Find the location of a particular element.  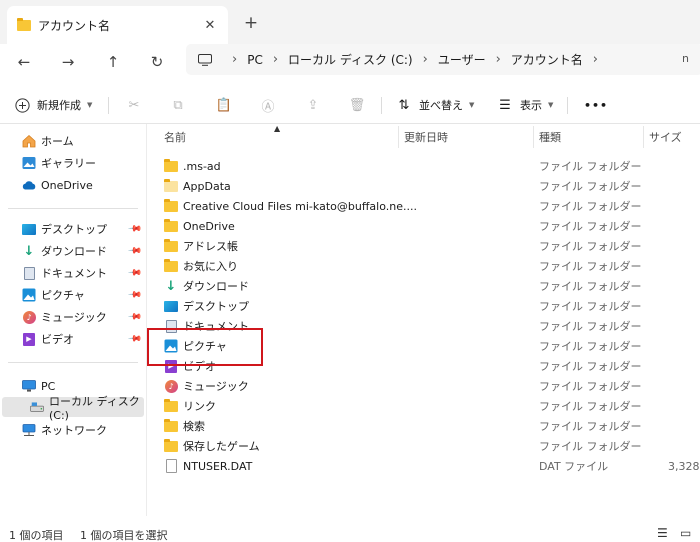

table-row: リンク ファイル フォルダー is located at coordinates (424, 406).